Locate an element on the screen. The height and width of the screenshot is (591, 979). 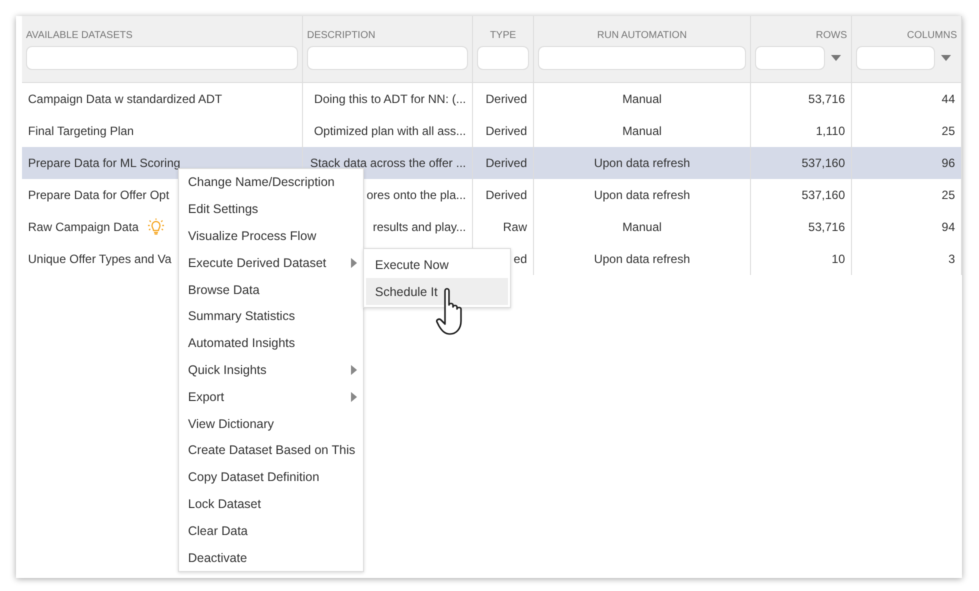
menu-item: Copy Dataset Definition is located at coordinates (271, 477).